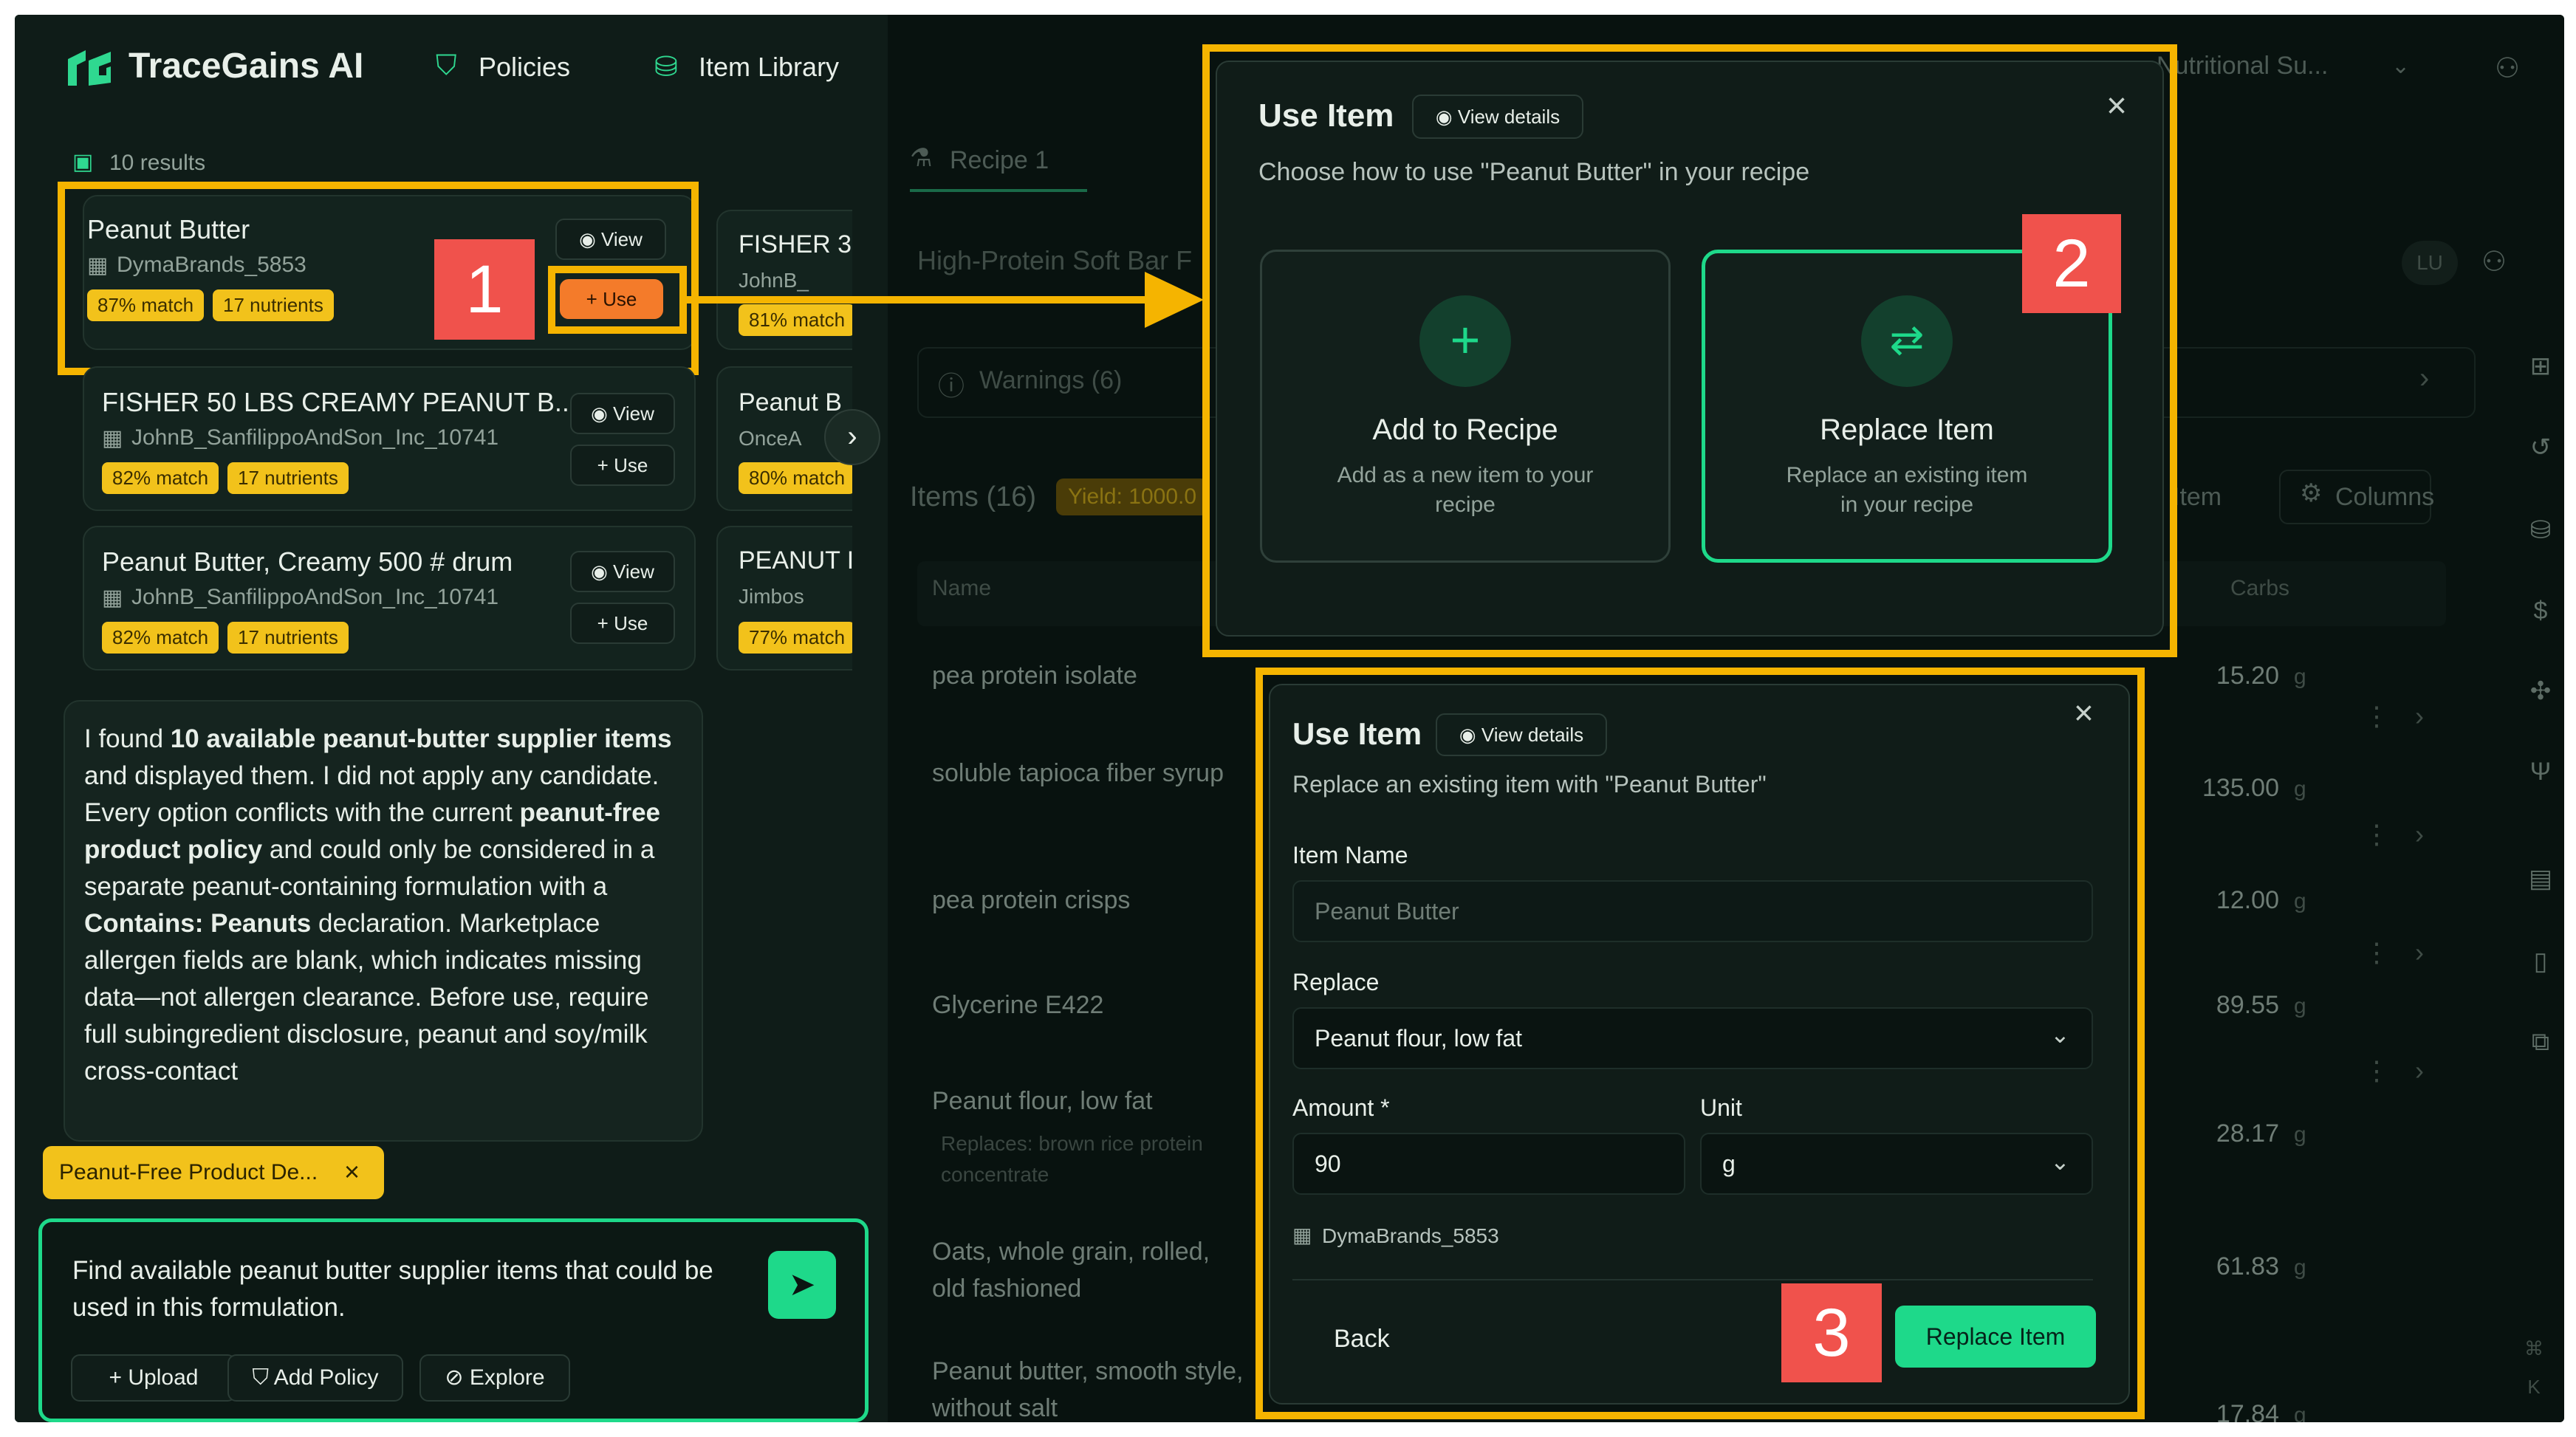  What do you see at coordinates (1357, 733) in the screenshot?
I see `modal-title: Use Item` at bounding box center [1357, 733].